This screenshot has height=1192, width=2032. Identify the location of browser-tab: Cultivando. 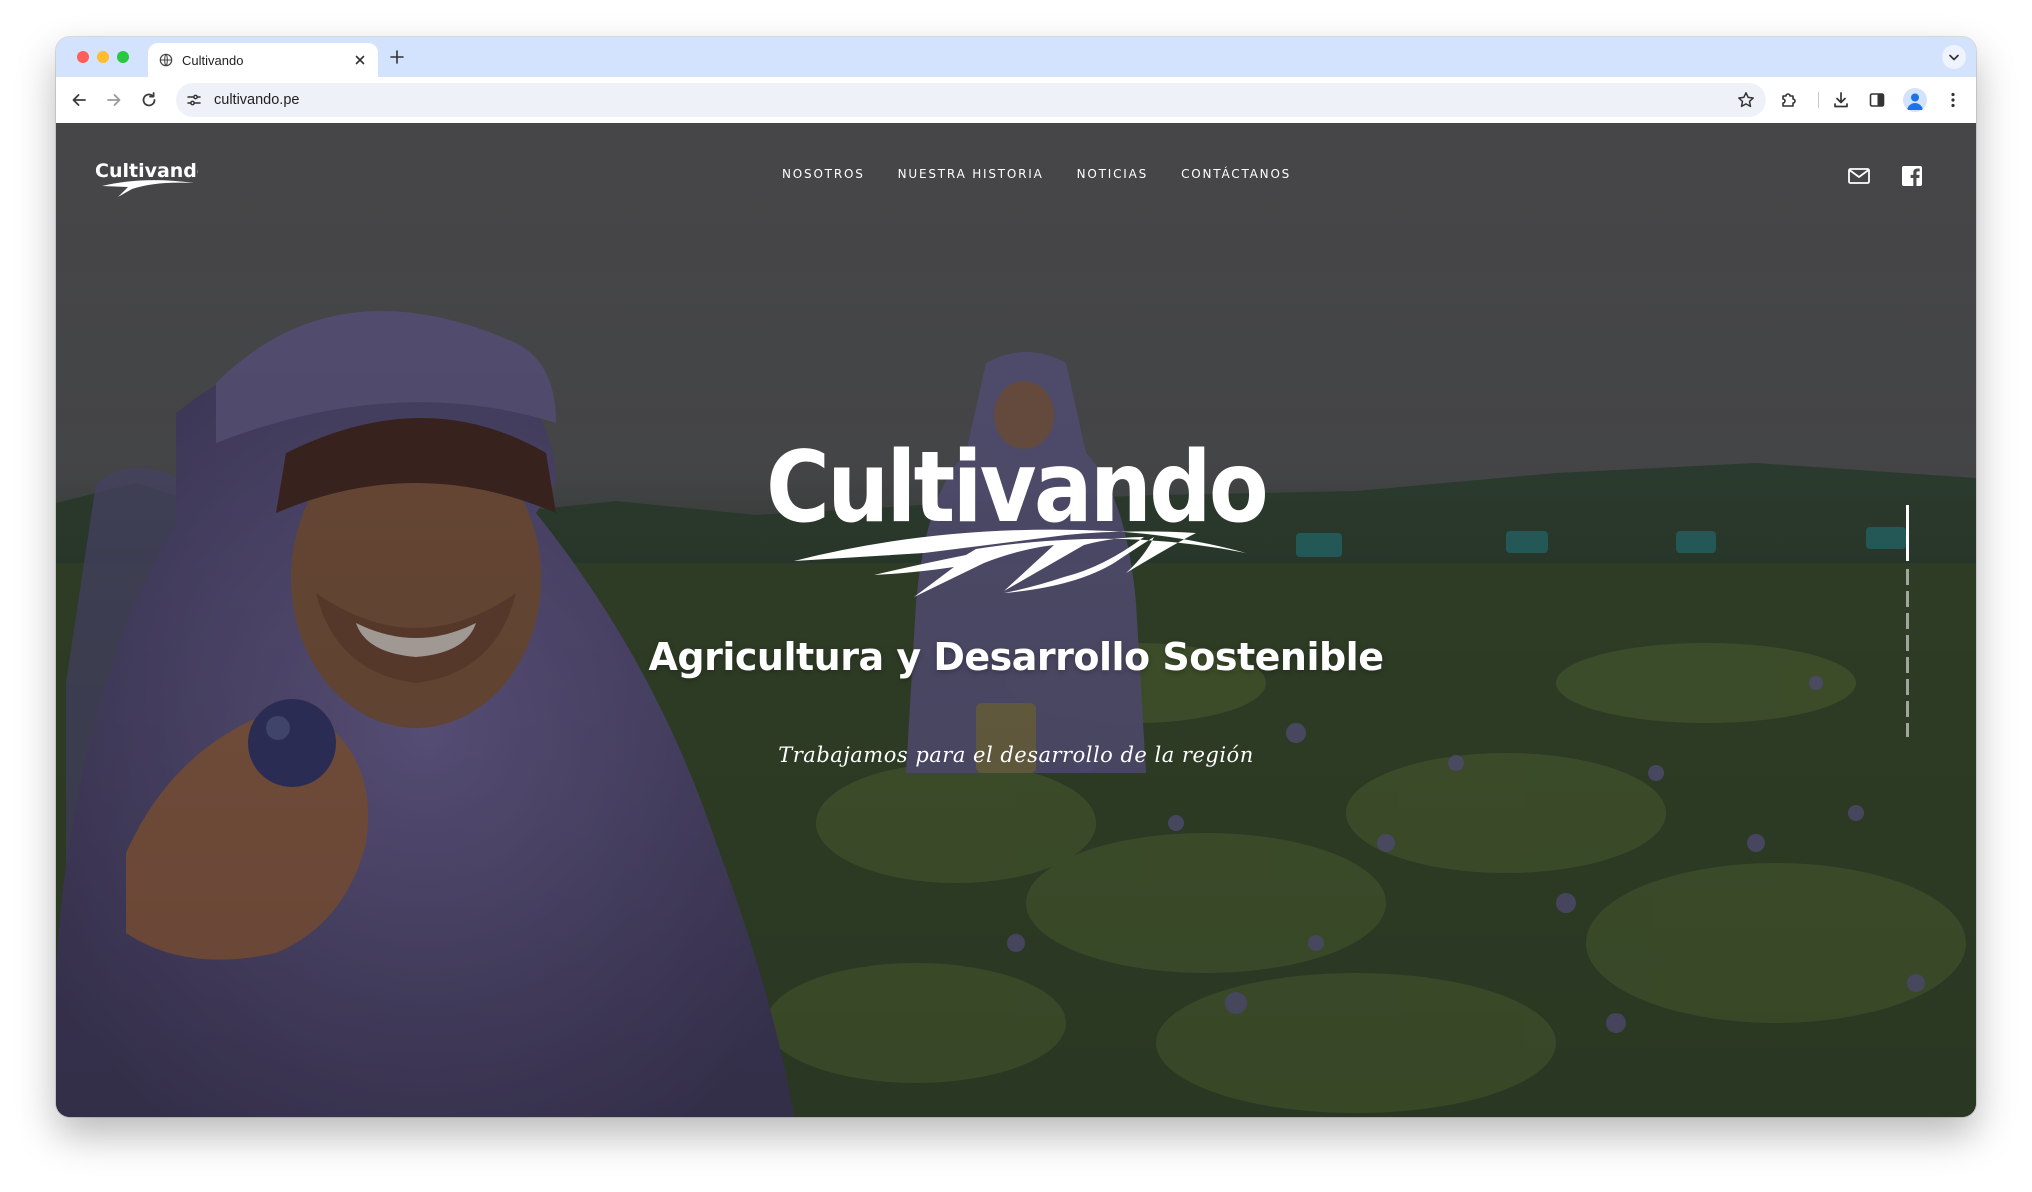
(263, 60).